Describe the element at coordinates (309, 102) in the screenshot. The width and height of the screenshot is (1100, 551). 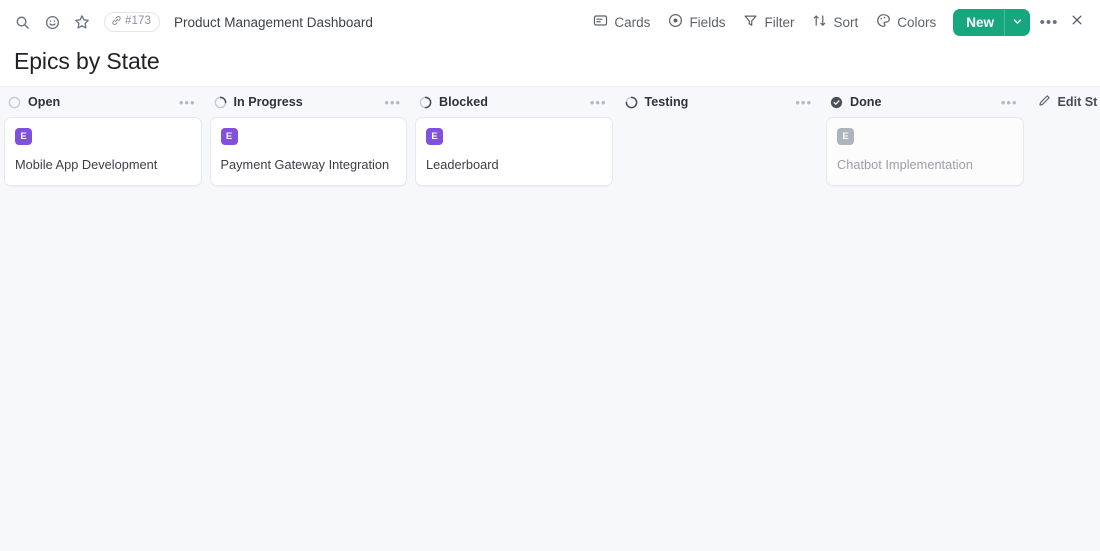
I see `column-header: In Progress •••` at that location.